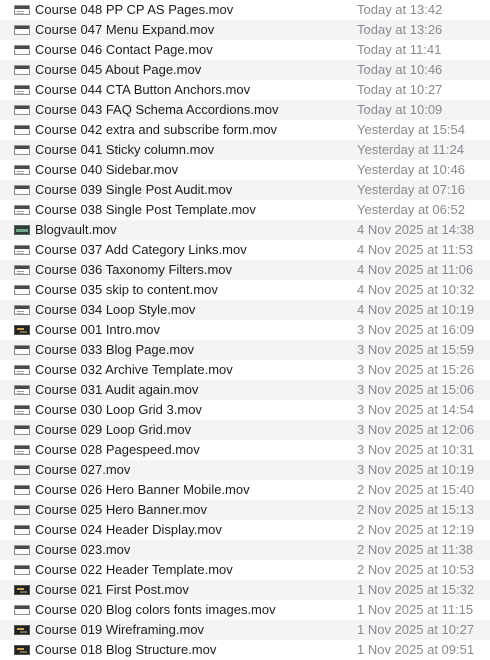 This screenshot has width=490, height=660. Describe the element at coordinates (120, 629) in the screenshot. I see `file-name: Course 019 Wireframing.mov` at that location.